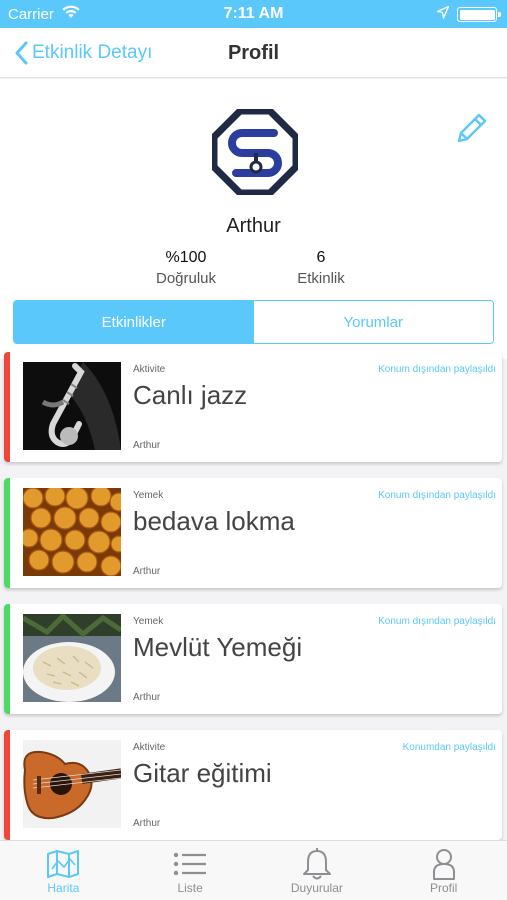  I want to click on tab-announcements-label: Duyurular, so click(316, 888).